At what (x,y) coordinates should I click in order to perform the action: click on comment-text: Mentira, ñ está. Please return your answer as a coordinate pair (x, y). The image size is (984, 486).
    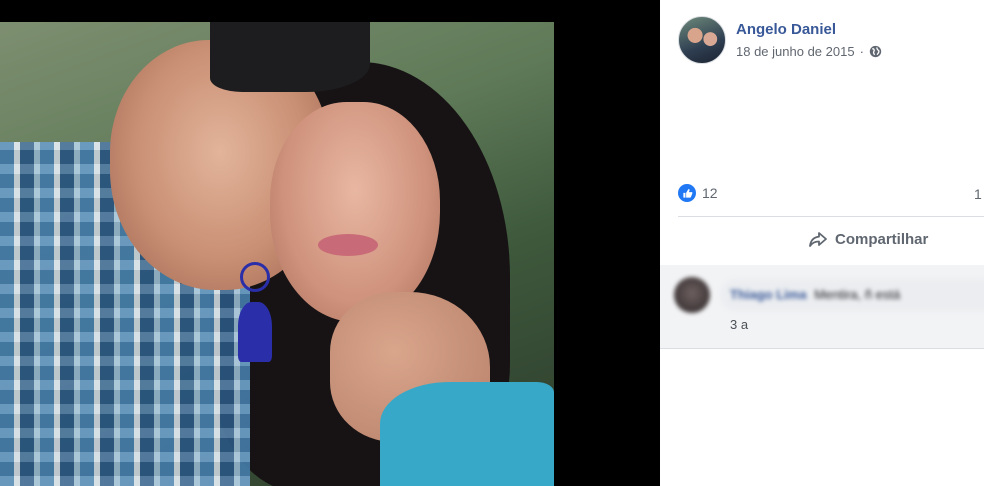
    Looking at the image, I should click on (857, 294).